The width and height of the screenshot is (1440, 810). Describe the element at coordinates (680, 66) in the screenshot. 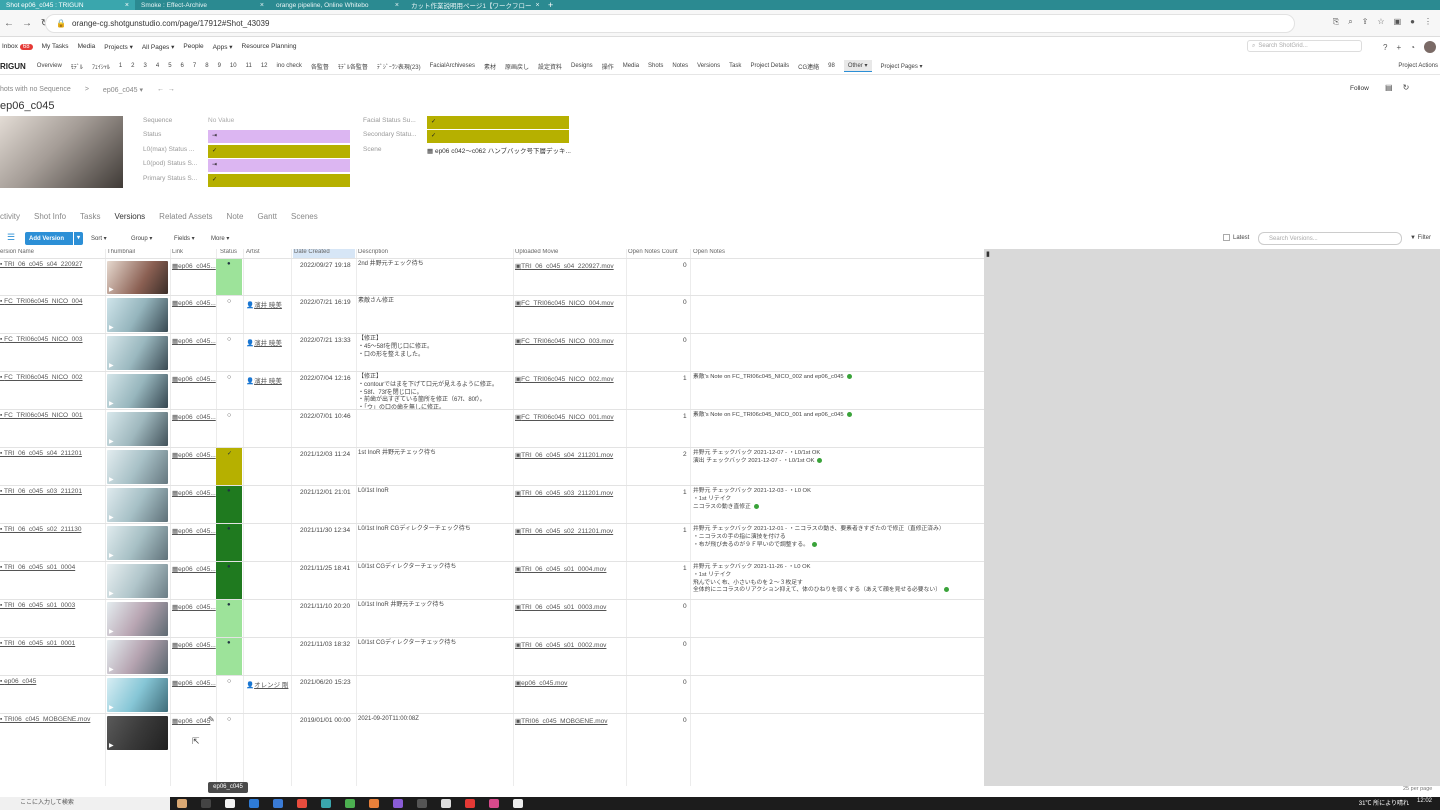

I see `project-nav-item: Notes` at that location.